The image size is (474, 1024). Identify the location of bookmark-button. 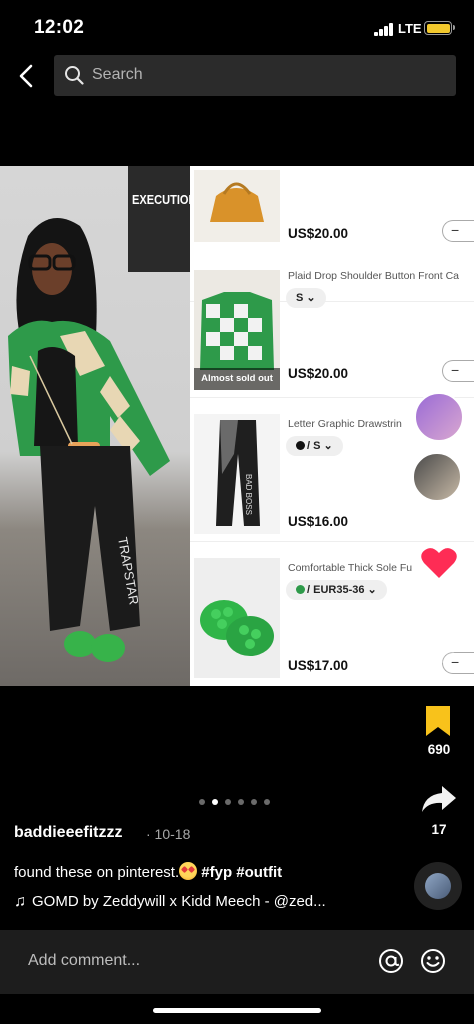
(438, 721).